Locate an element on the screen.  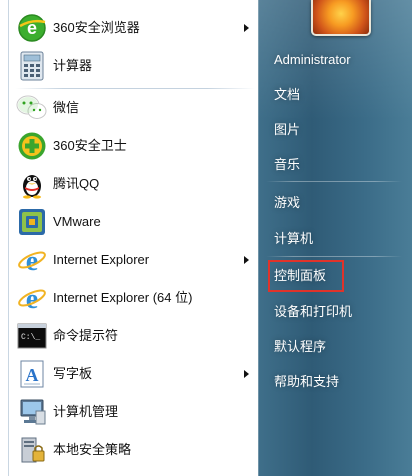
svg-text: A is located at coordinates (32, 375).